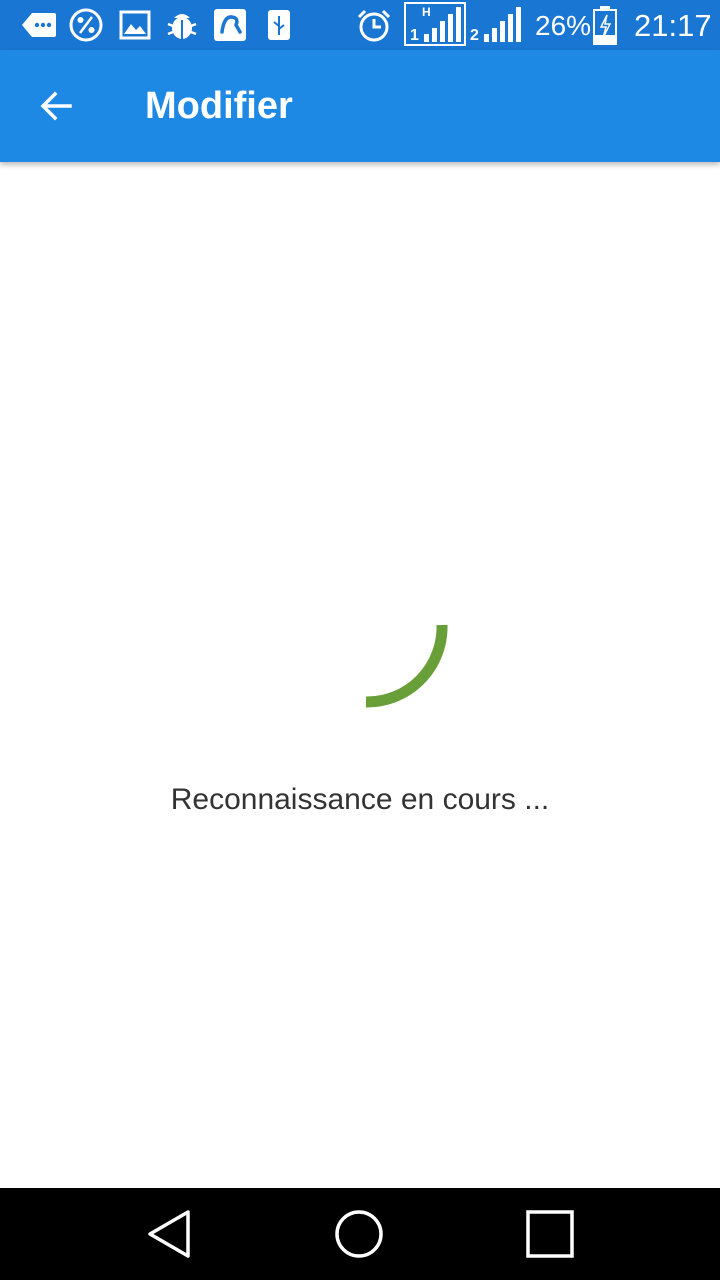 The height and width of the screenshot is (1280, 720). I want to click on svg-text: 2, so click(474, 35).